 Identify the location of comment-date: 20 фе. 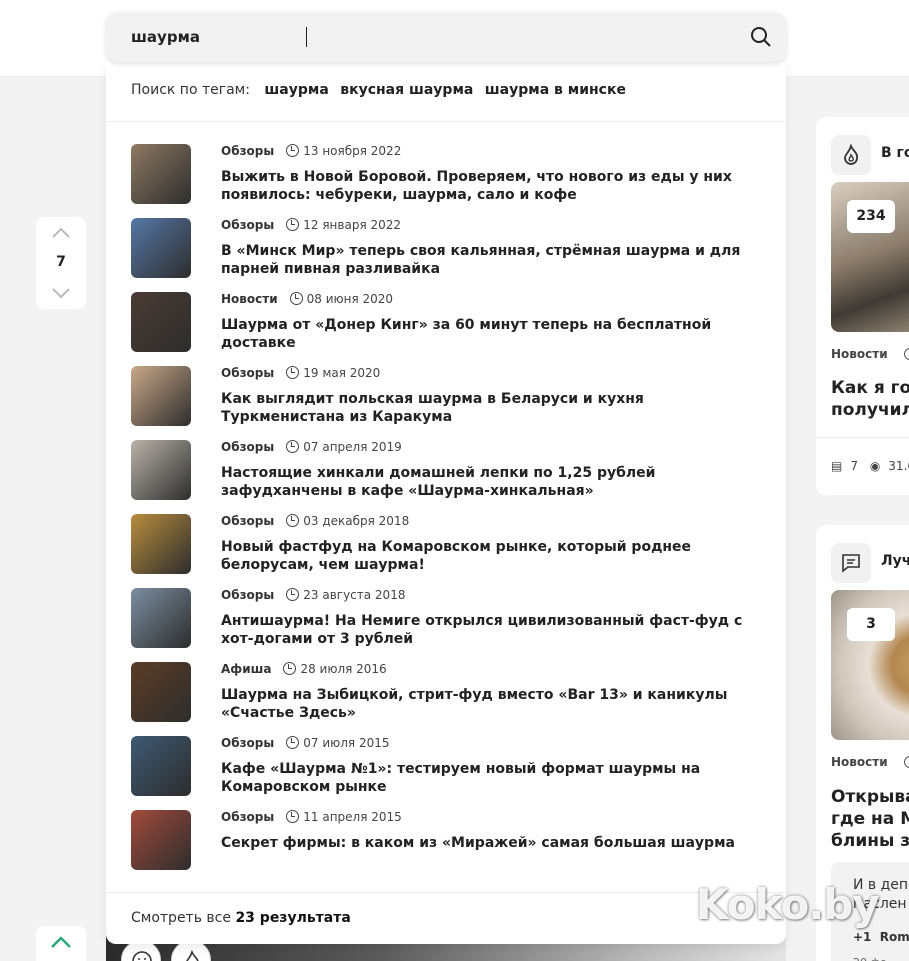
(881, 957).